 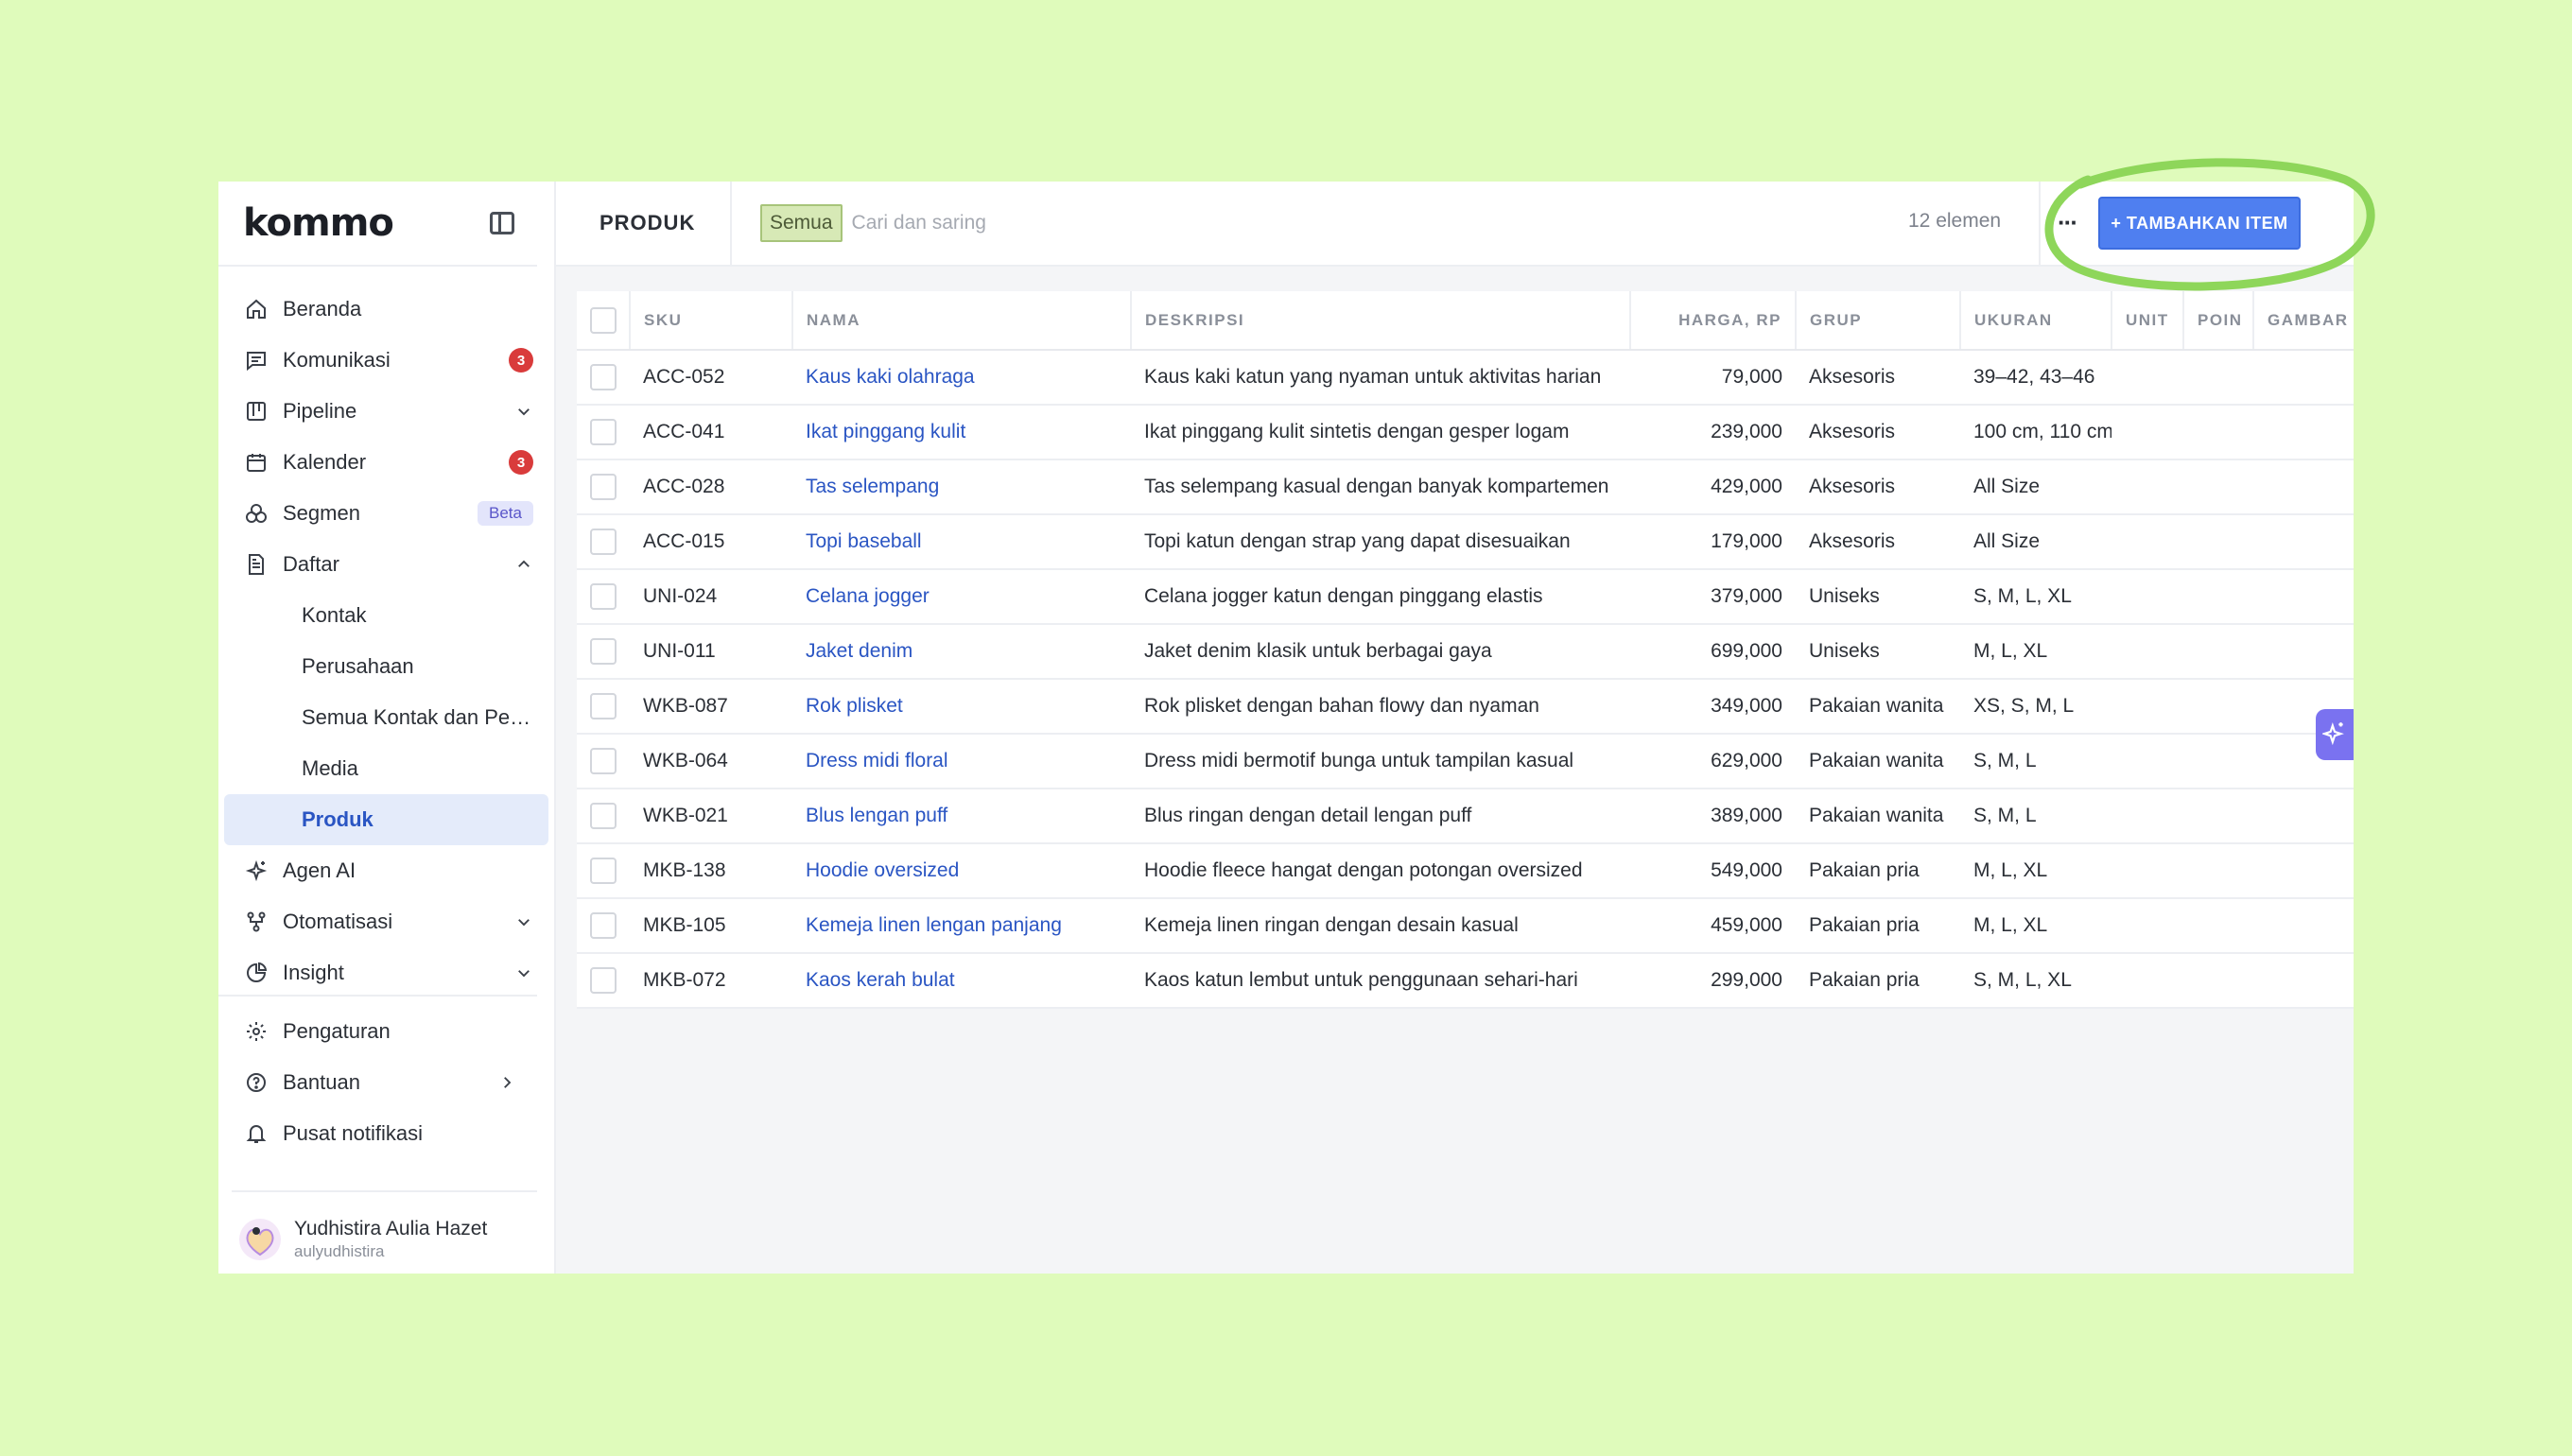 What do you see at coordinates (962, 321) in the screenshot?
I see `column-header-nama: NAMA` at bounding box center [962, 321].